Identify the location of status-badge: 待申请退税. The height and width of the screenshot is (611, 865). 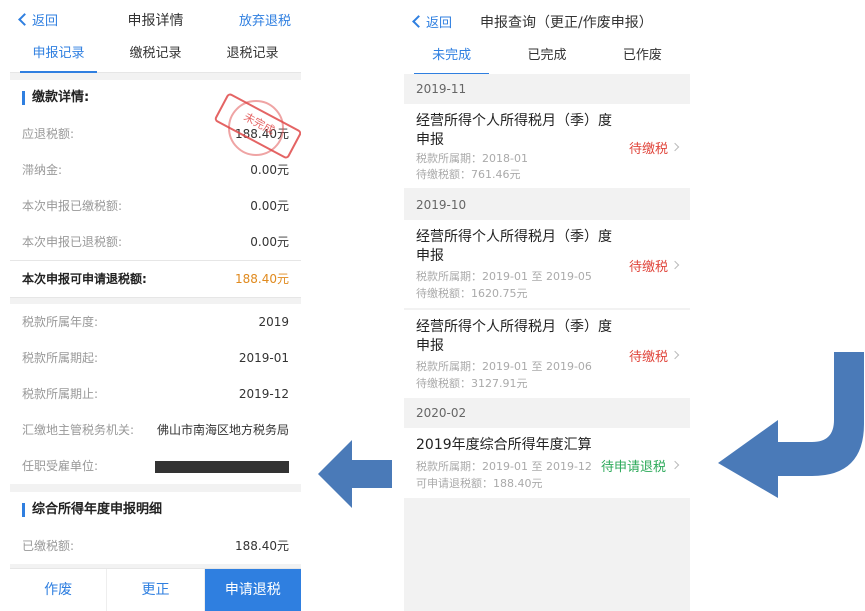
(633, 467).